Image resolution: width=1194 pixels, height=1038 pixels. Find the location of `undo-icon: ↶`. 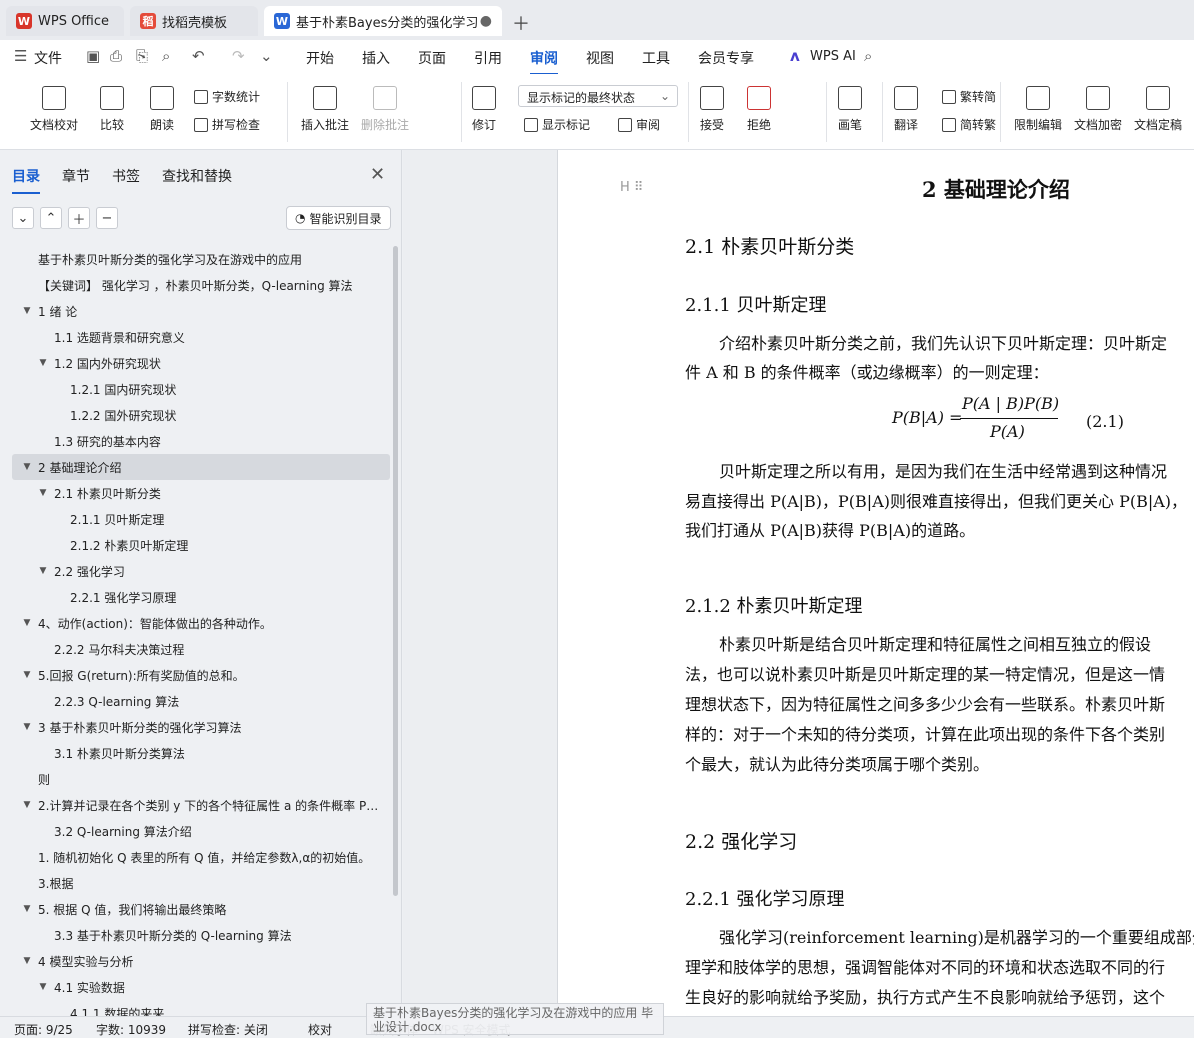

undo-icon: ↶ is located at coordinates (198, 56).